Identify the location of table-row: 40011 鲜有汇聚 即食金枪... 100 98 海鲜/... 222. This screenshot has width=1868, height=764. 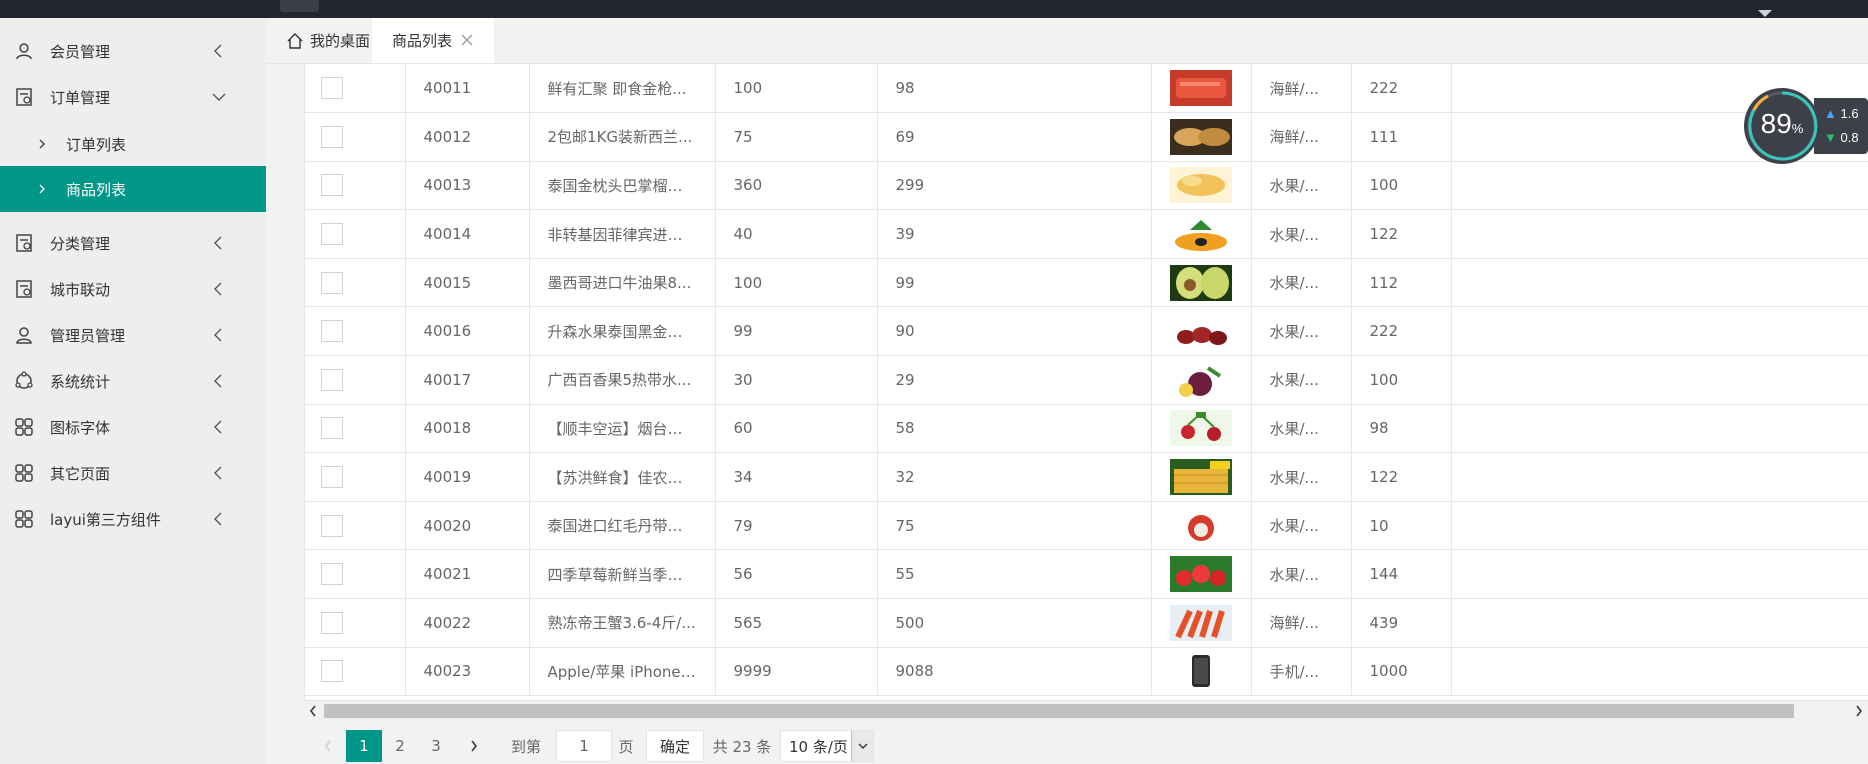
(1086, 89).